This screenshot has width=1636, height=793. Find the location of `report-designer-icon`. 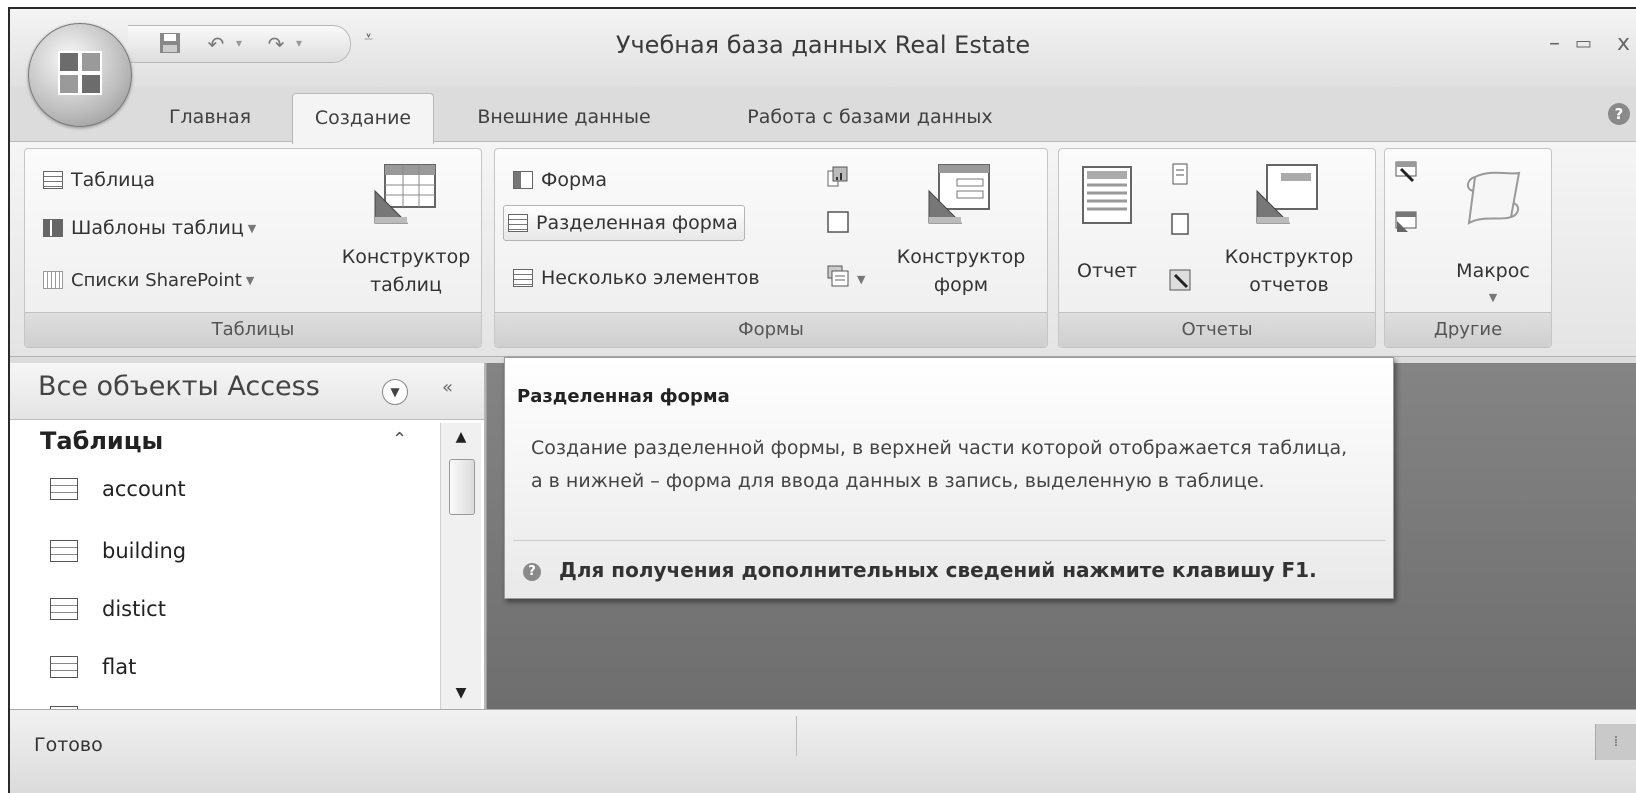

report-designer-icon is located at coordinates (1287, 194).